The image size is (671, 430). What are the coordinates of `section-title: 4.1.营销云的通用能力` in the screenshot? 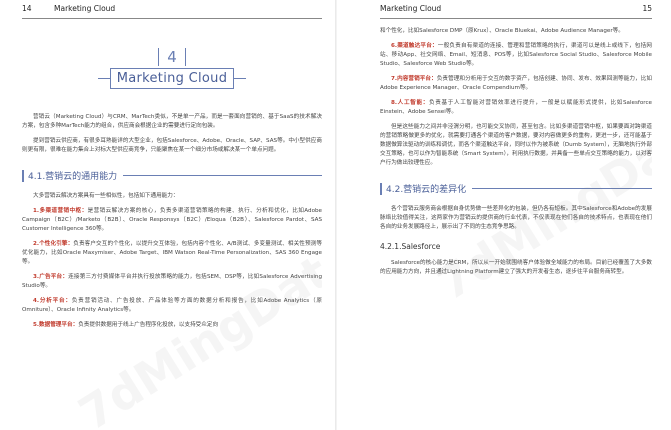 It's located at (73, 177).